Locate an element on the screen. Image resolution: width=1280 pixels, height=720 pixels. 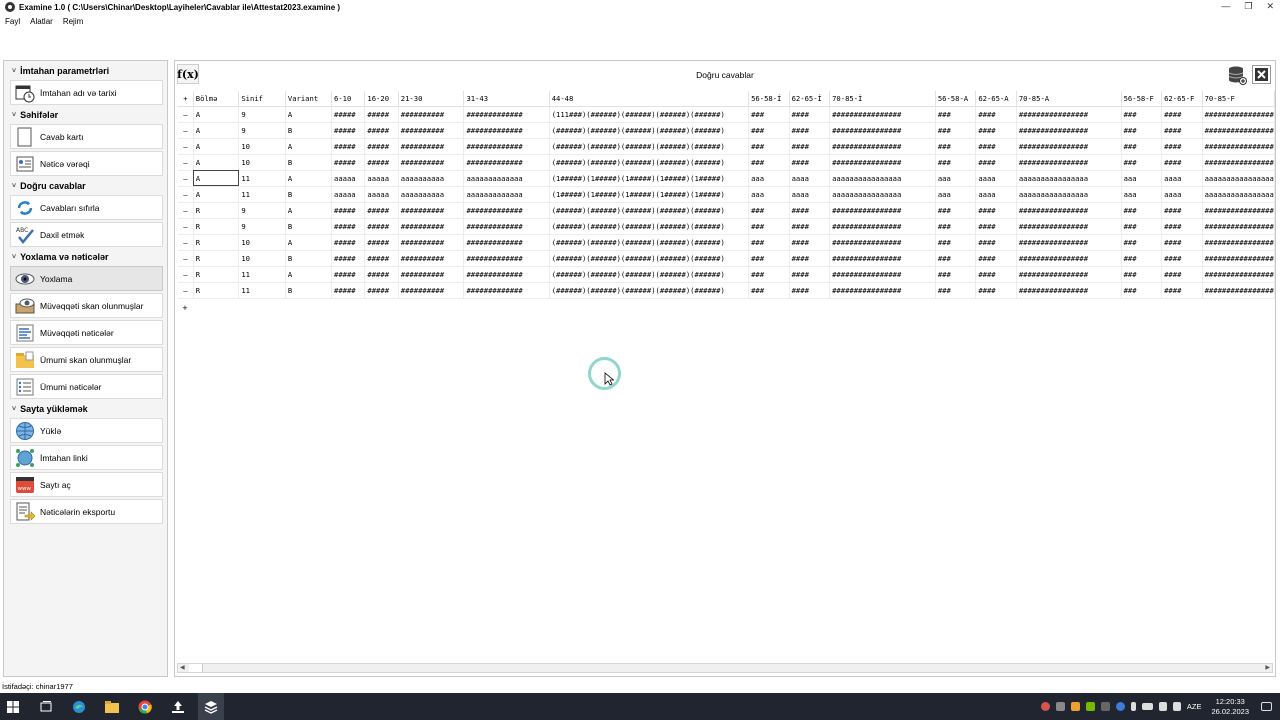
sidebar-item: Müvəqqəti skan olunmuşlar is located at coordinates (86, 305).